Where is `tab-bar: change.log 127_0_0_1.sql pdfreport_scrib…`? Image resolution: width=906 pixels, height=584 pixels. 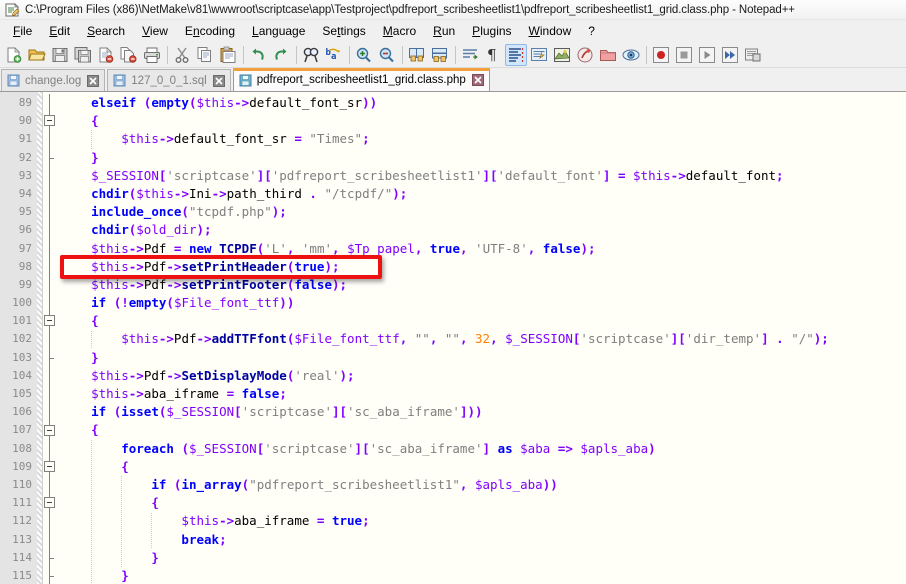 tab-bar: change.log 127_0_0_1.sql pdfreport_scrib… is located at coordinates (453, 80).